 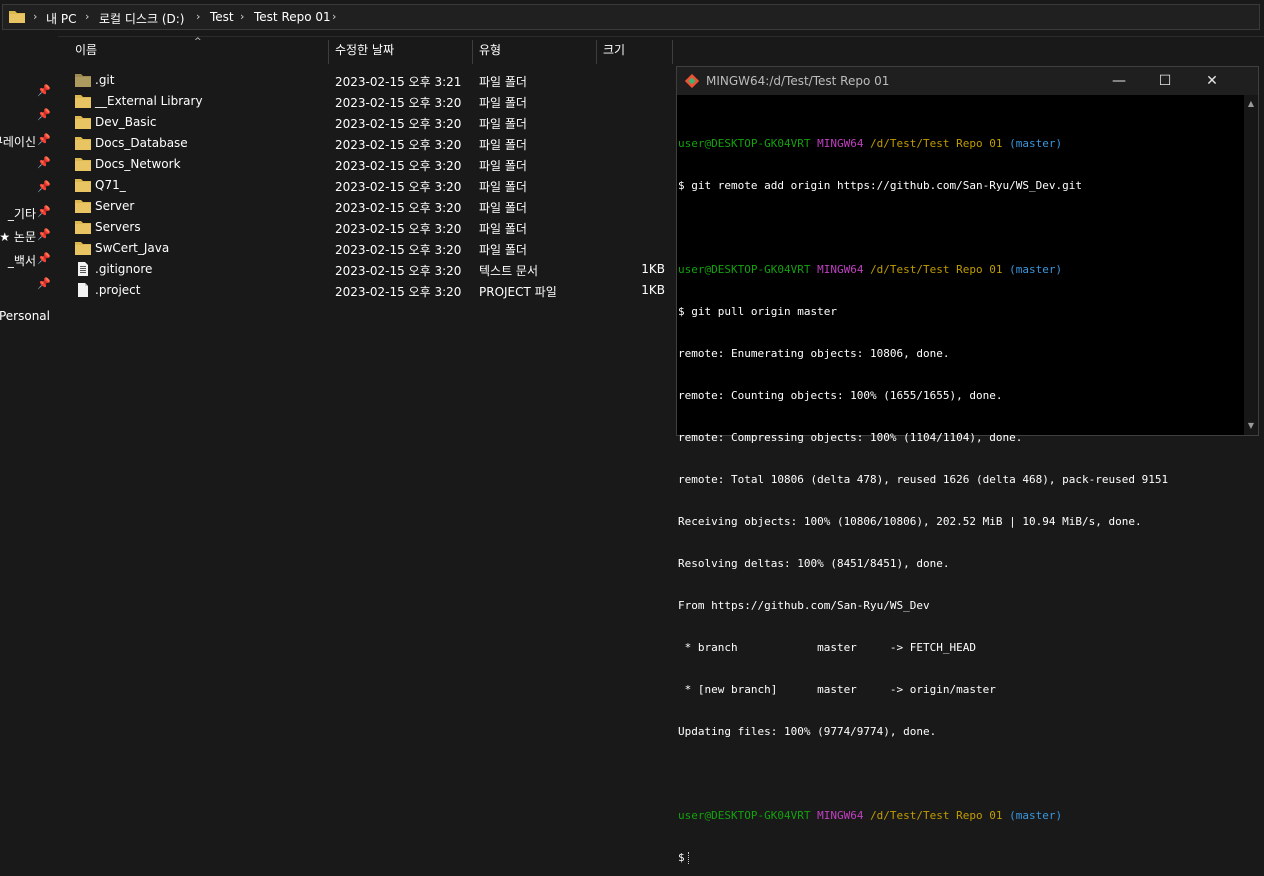 I want to click on nav-item: _기타 📌, so click(x=29, y=213).